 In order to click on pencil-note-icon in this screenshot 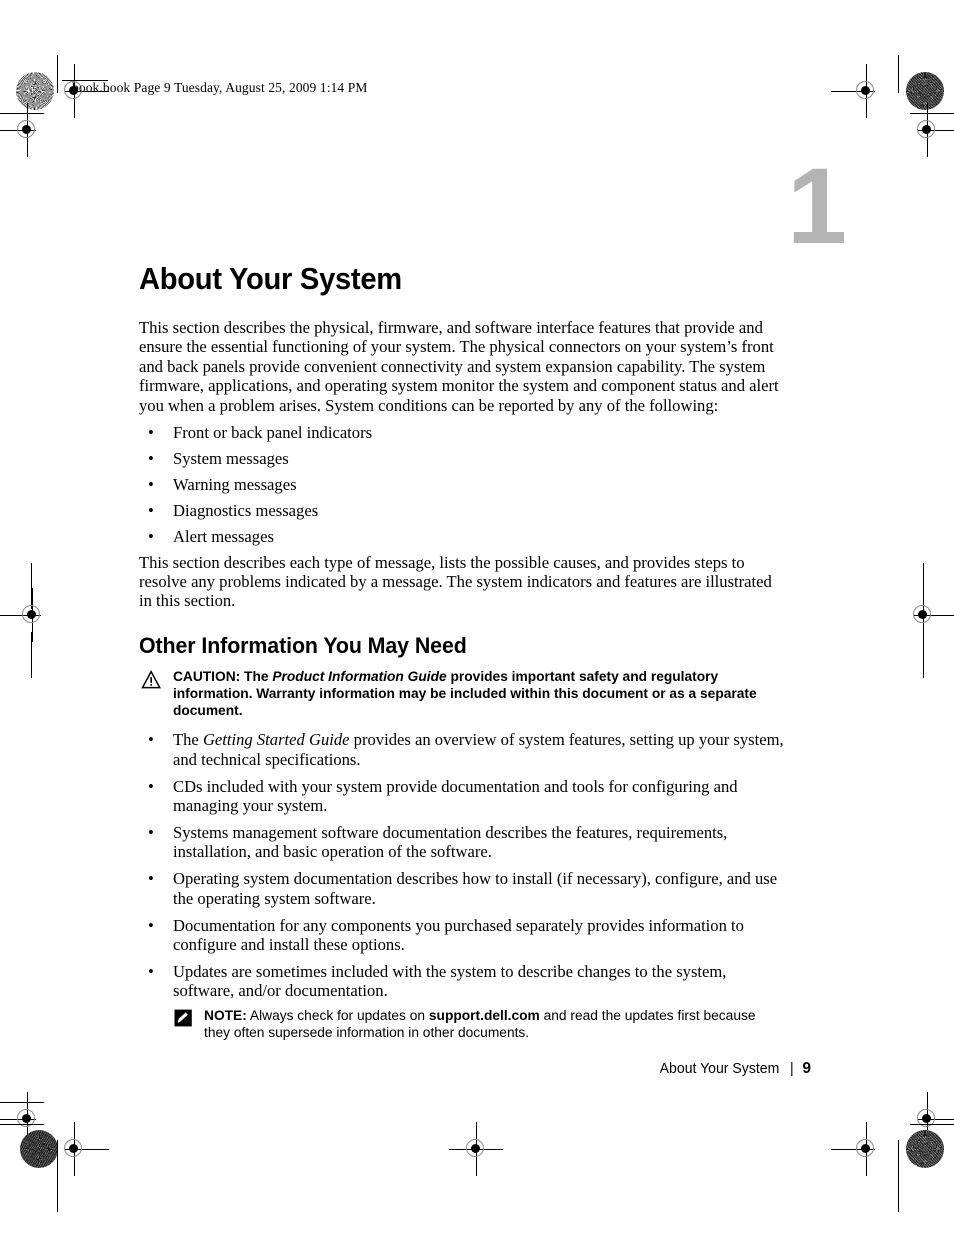, I will do `click(184, 1018)`.